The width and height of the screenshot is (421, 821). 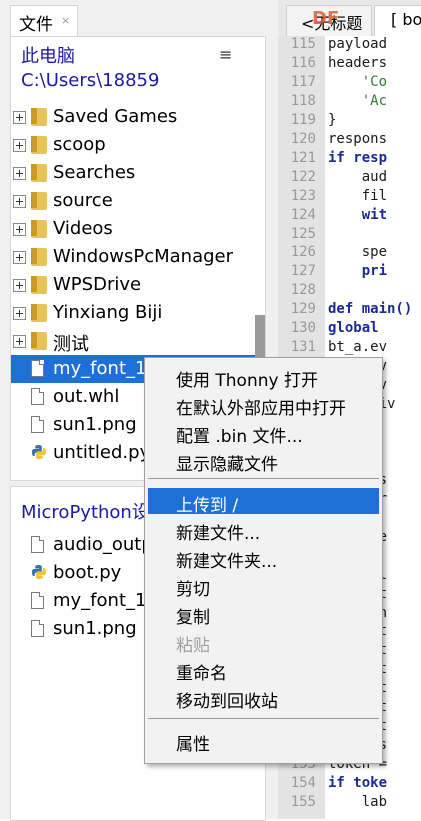 I want to click on folder-row: WPSDrive, so click(x=138, y=285).